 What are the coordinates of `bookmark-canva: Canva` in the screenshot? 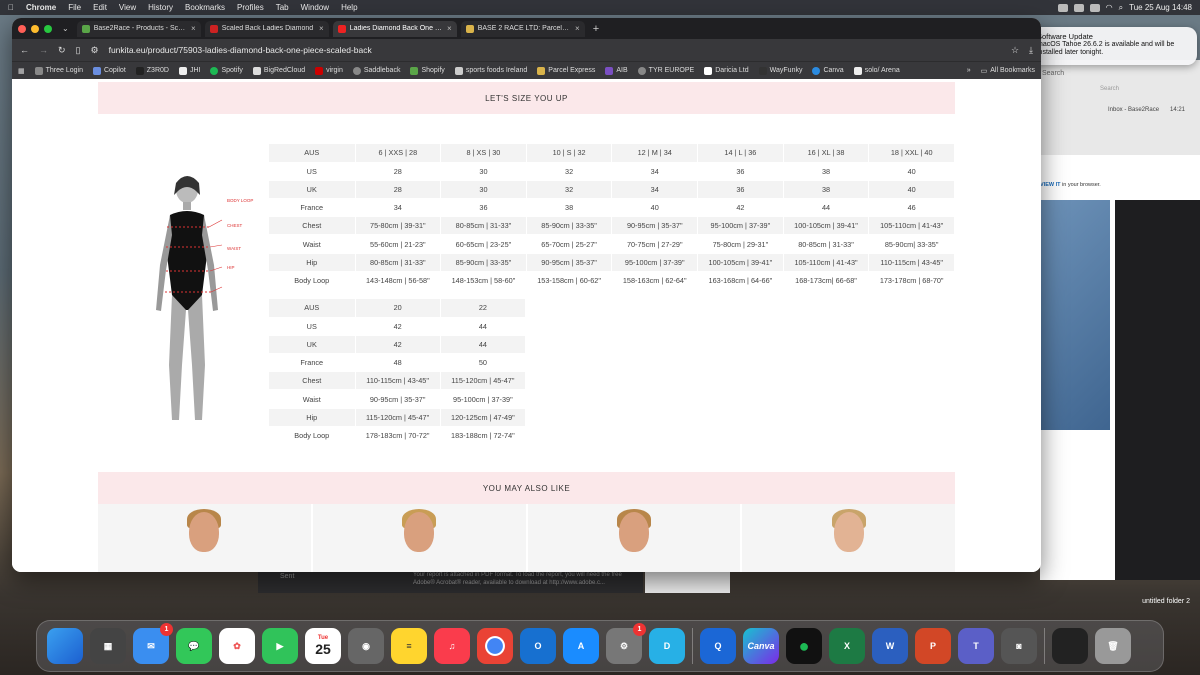 It's located at (828, 70).